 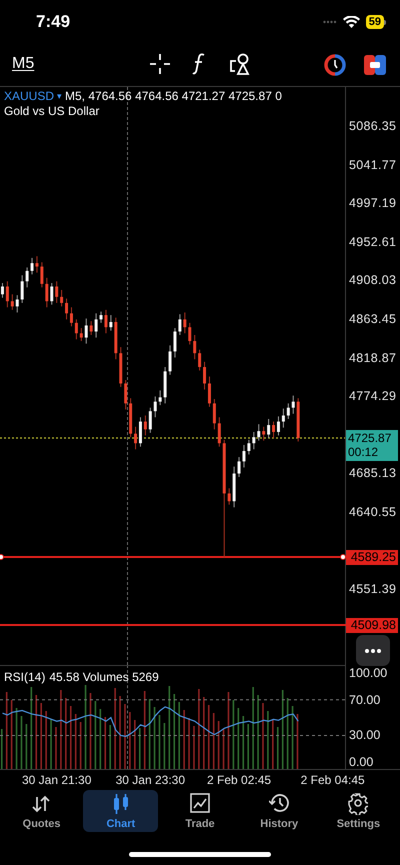 I want to click on time-tick: 2 Feb 02:45, so click(x=239, y=780).